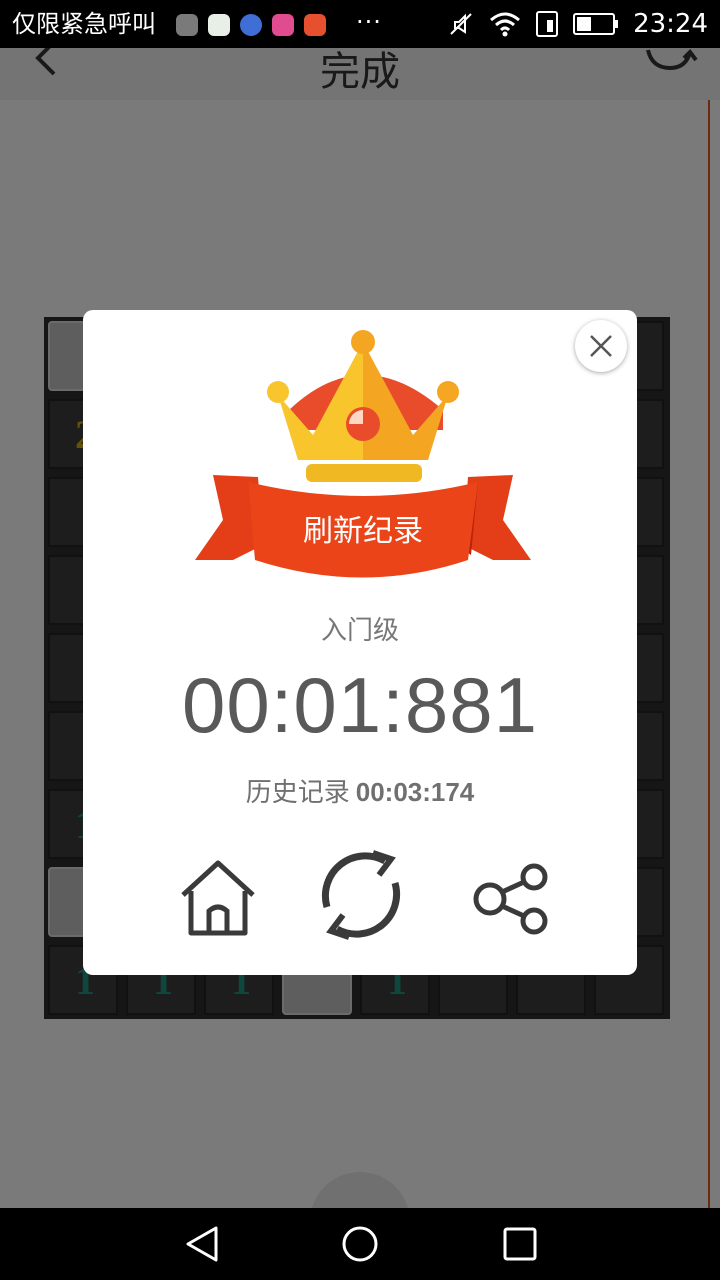 The image size is (720, 1280). Describe the element at coordinates (547, 24) in the screenshot. I see `sim-icon` at that location.